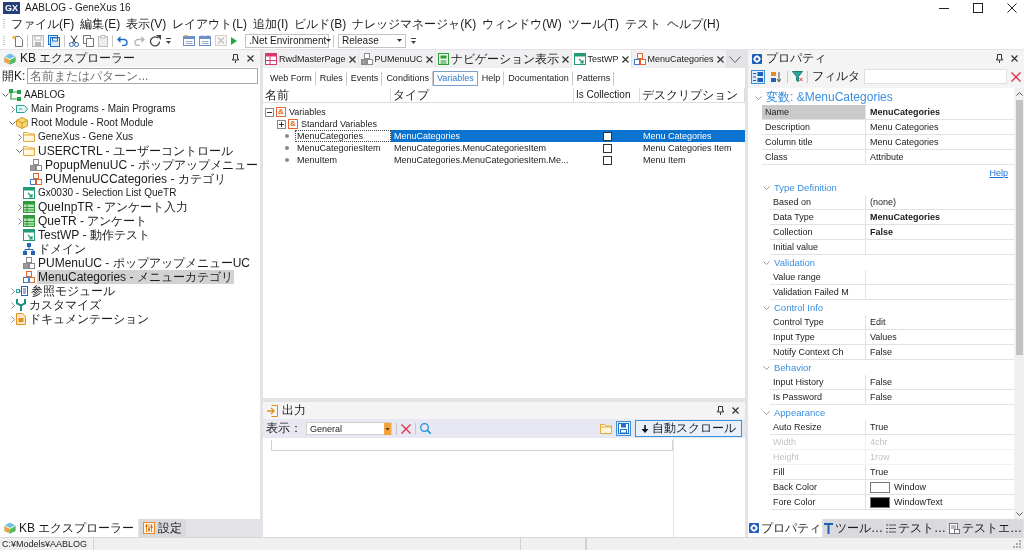 Image resolution: width=1024 pixels, height=550 pixels. I want to click on play-icon, so click(234, 40).